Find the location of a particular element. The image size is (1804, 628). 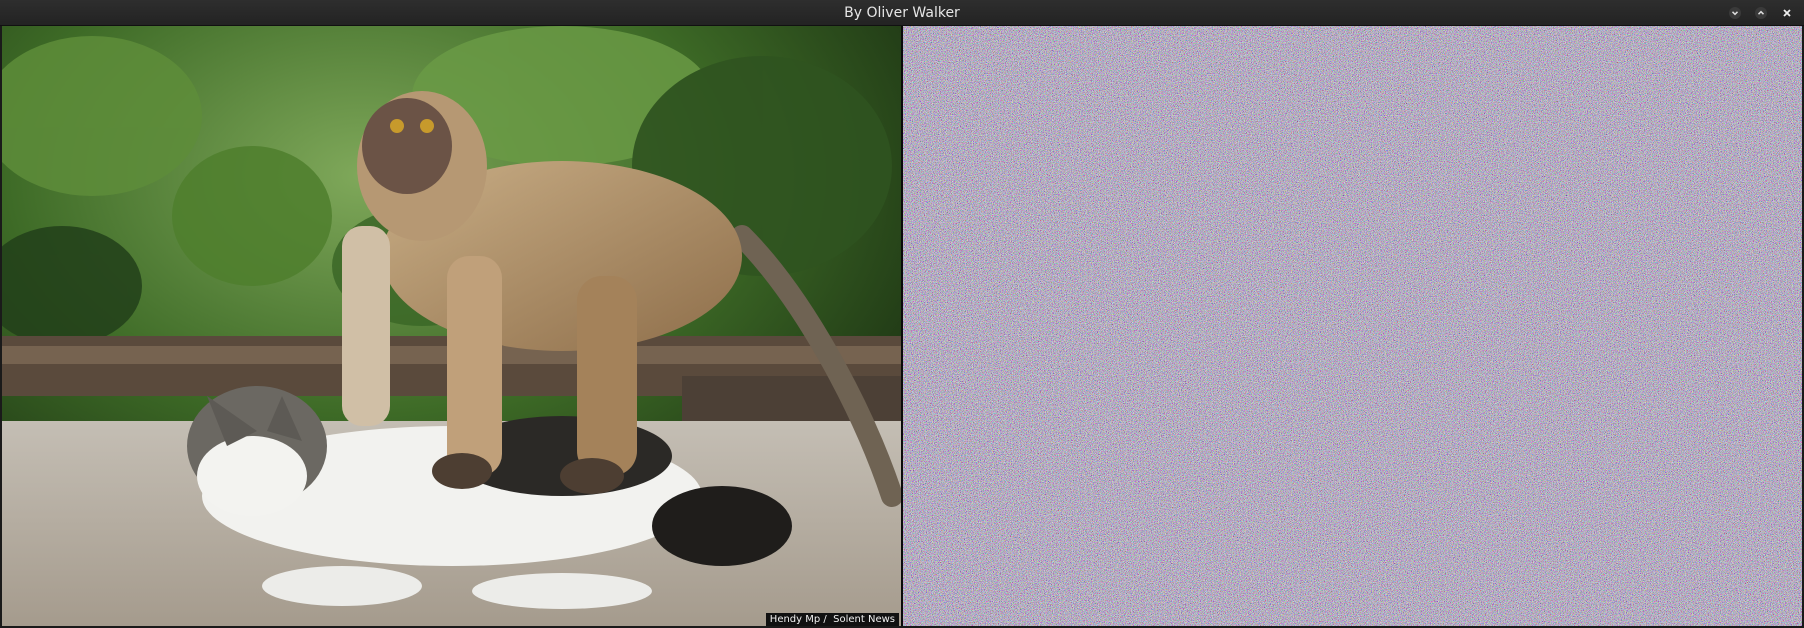

maximize-button is located at coordinates (1761, 13).